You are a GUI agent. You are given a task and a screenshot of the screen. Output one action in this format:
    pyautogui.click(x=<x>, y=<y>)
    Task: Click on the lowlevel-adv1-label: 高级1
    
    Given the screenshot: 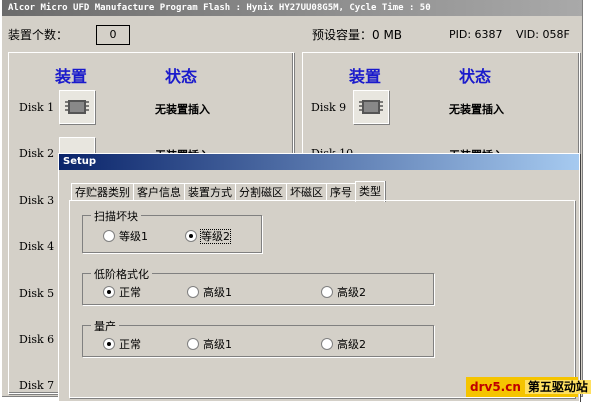 What is the action you would take?
    pyautogui.click(x=217, y=292)
    